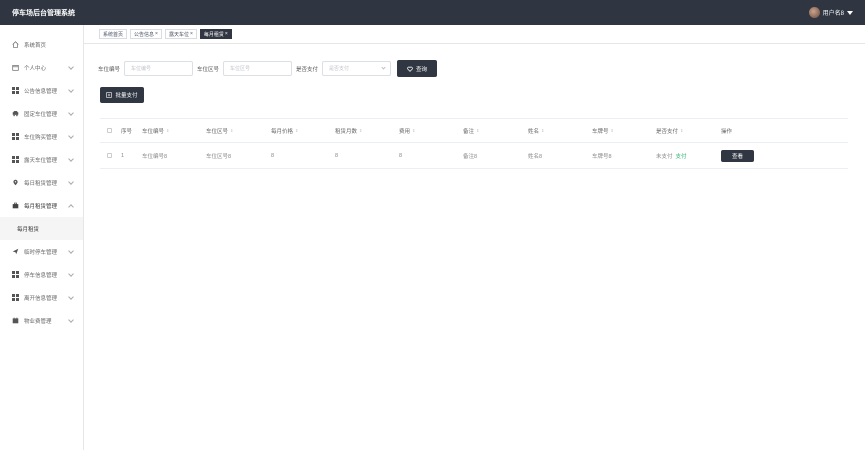 Image resolution: width=865 pixels, height=450 pixels. I want to click on caret-down-icon, so click(850, 12).